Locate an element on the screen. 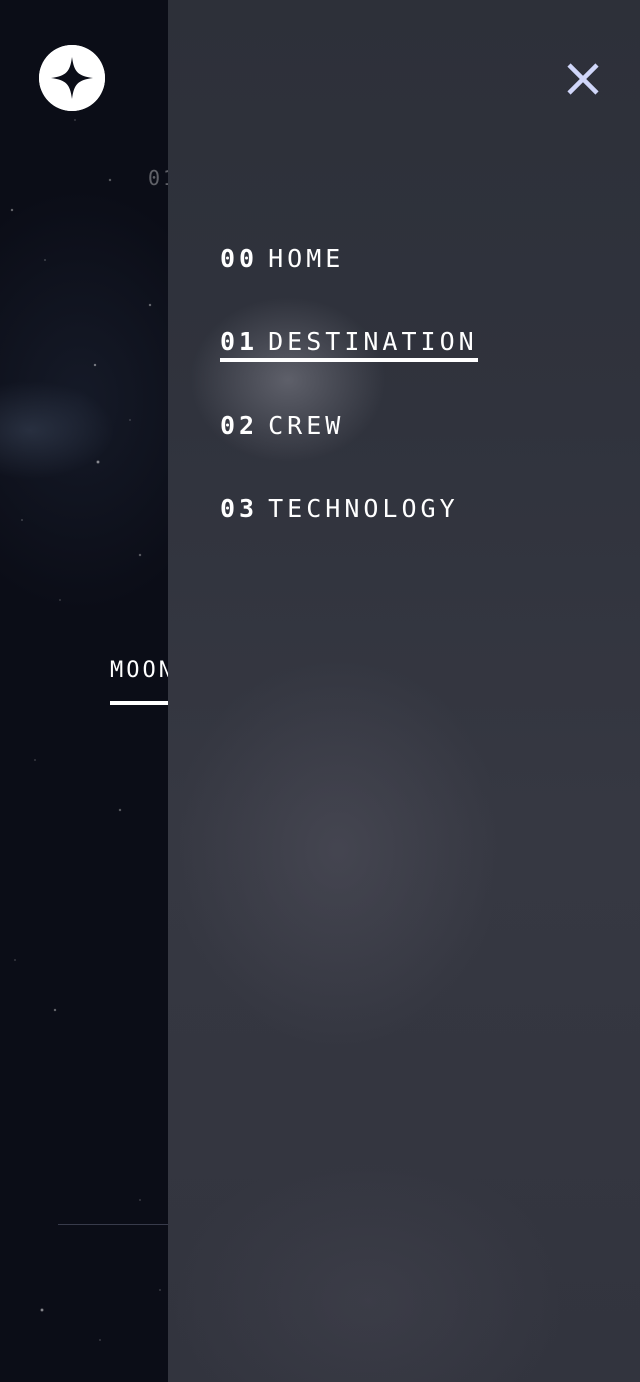 Image resolution: width=640 pixels, height=1382 pixels. logo-link is located at coordinates (72, 78).